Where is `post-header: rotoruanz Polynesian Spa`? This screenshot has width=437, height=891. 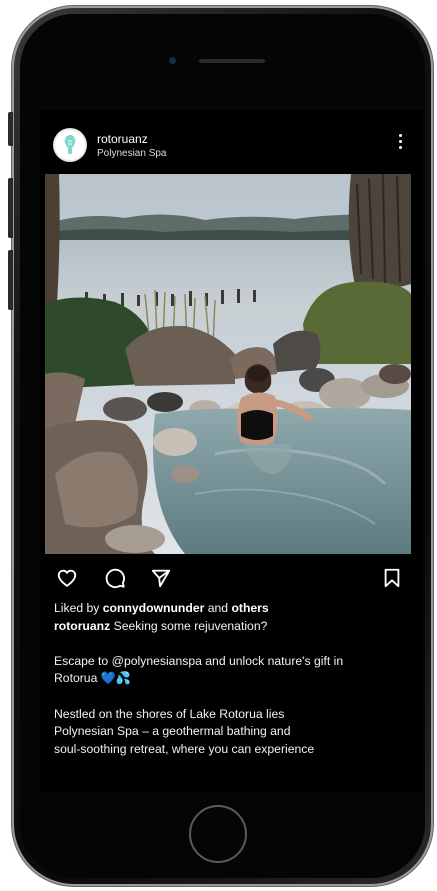 post-header: rotoruanz Polynesian Spa is located at coordinates (231, 142).